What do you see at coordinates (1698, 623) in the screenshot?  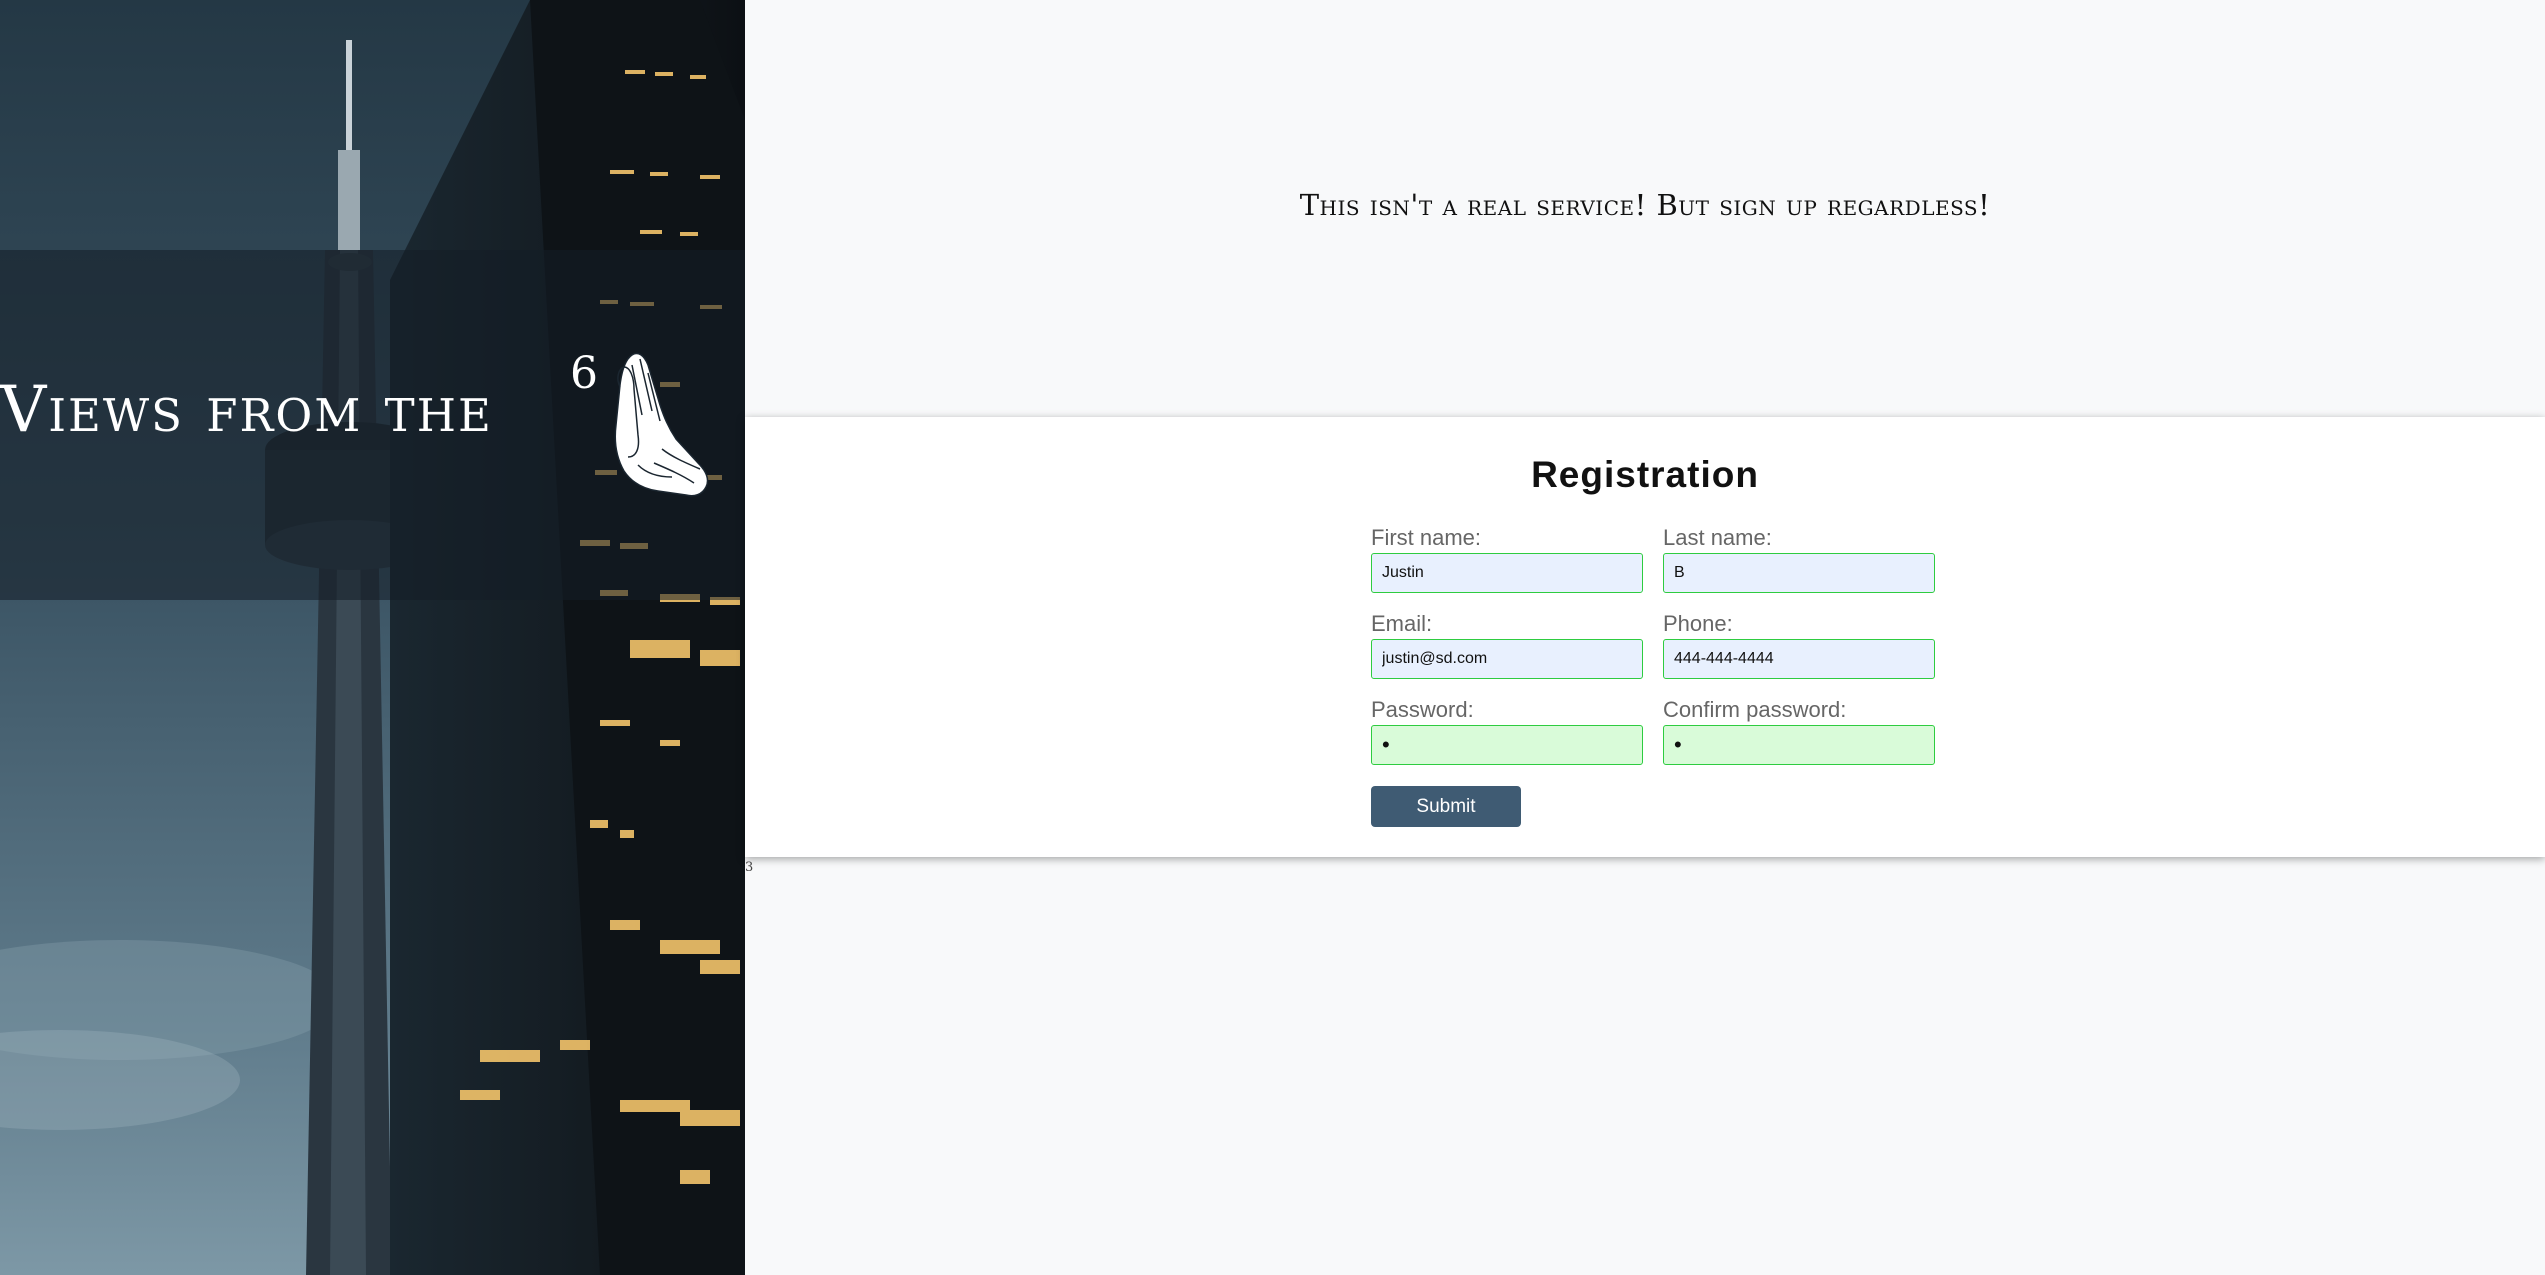 I see `phone-label: Phone:` at bounding box center [1698, 623].